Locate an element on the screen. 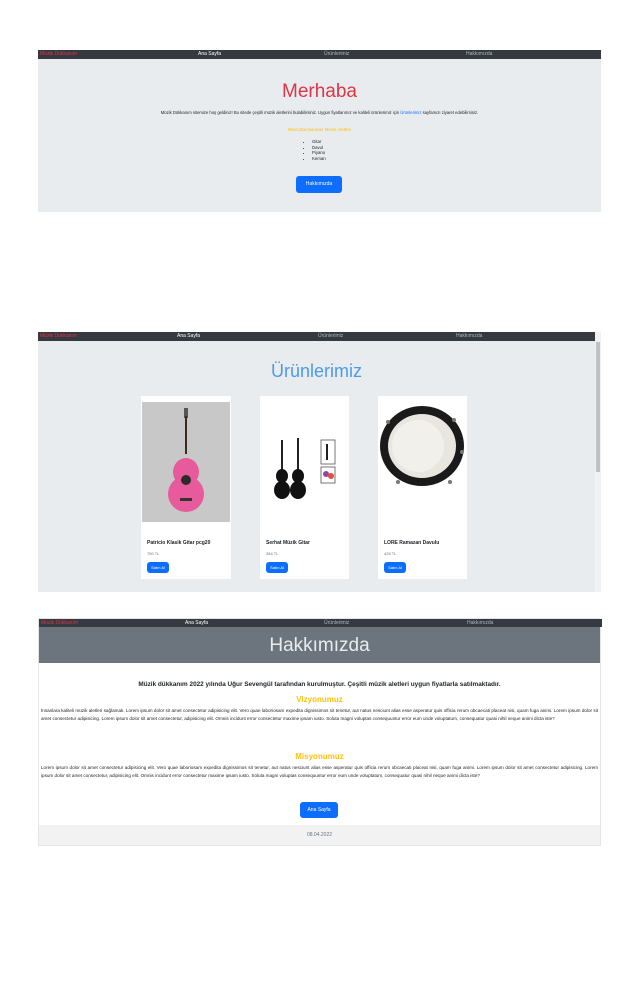 The image size is (640, 995). footer: 08.04.2022 is located at coordinates (319, 835).